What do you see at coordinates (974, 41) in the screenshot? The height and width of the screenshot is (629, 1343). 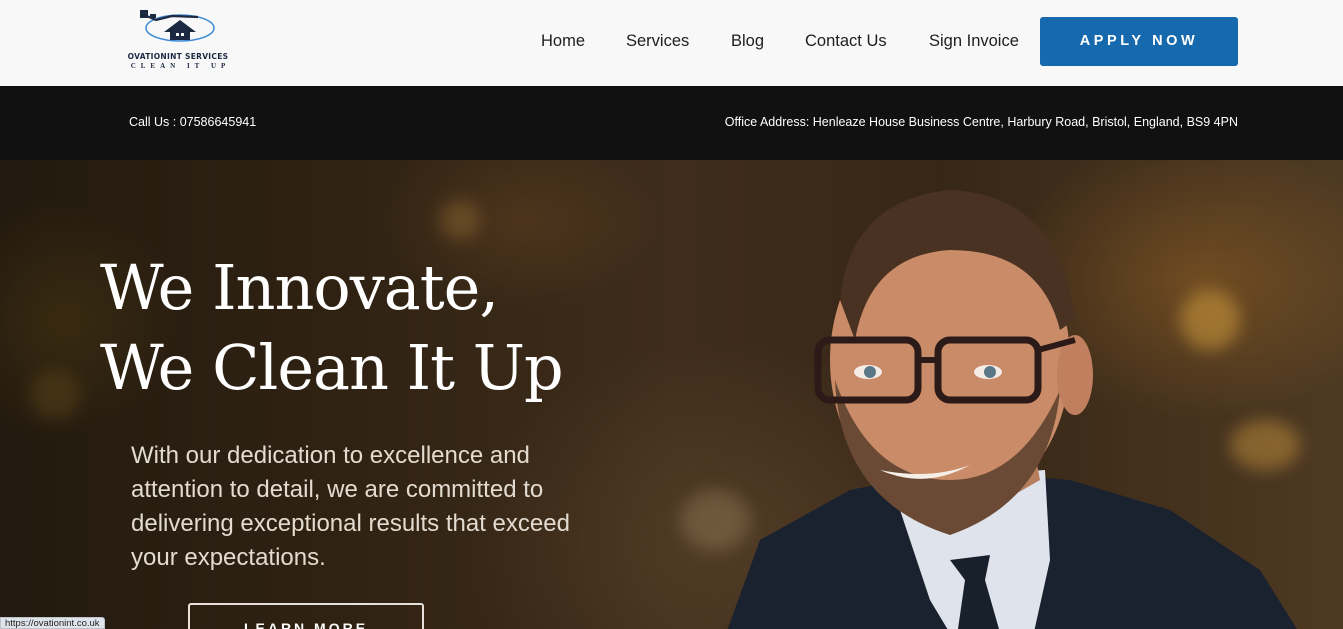 I see `nav-sign-invoice: Sign Invoice` at bounding box center [974, 41].